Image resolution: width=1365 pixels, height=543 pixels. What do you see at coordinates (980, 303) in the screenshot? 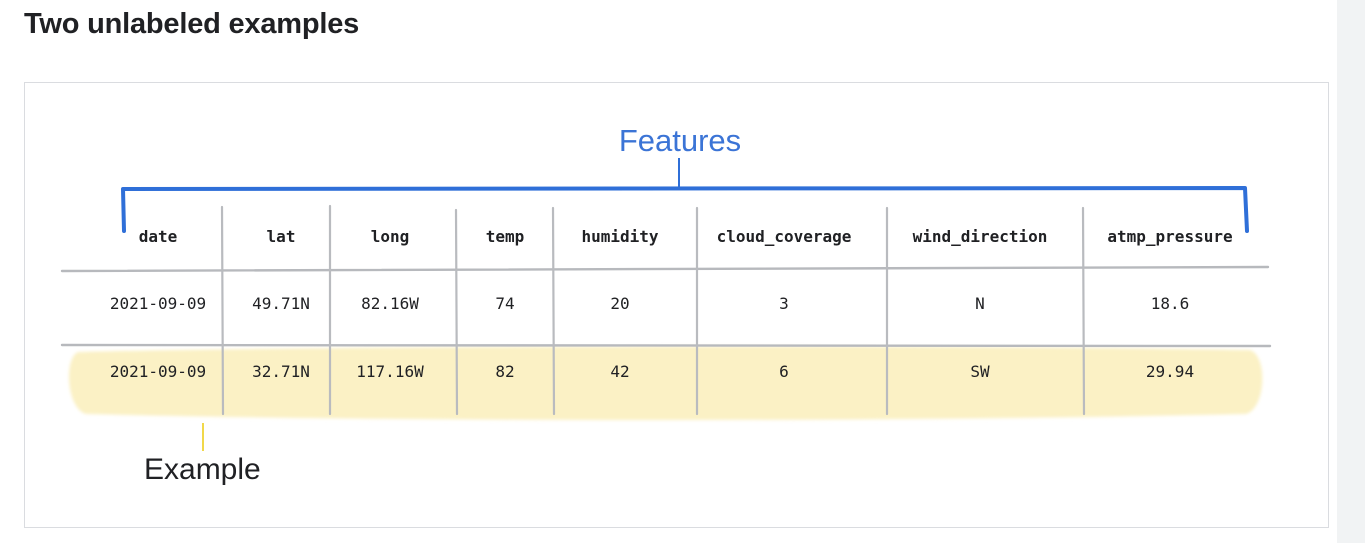
I see `table-cell: N` at bounding box center [980, 303].